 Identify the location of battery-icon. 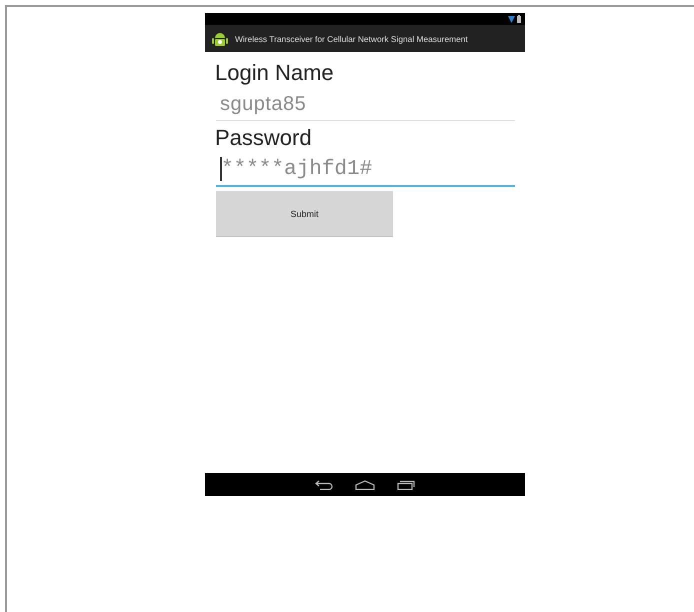
(519, 19).